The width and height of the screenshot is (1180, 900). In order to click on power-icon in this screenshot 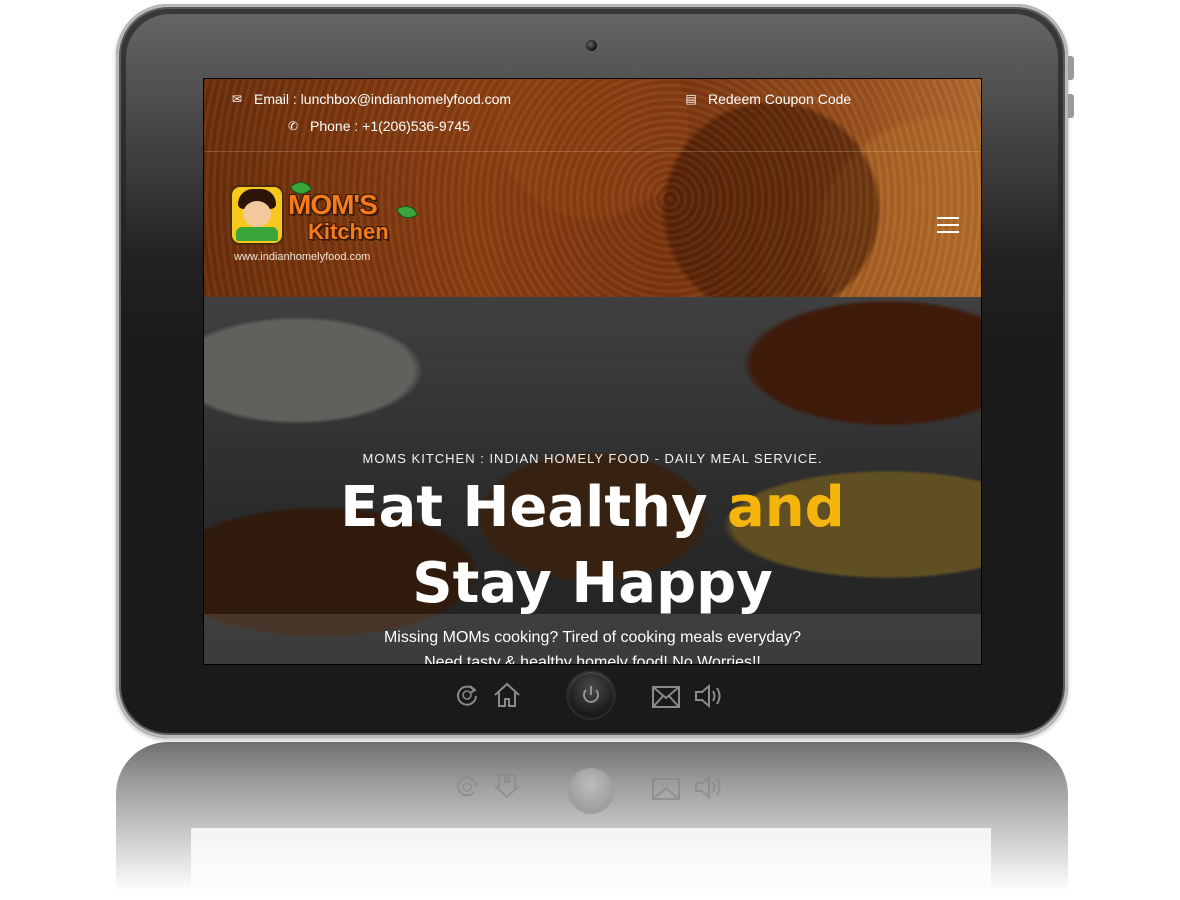, I will do `click(591, 695)`.